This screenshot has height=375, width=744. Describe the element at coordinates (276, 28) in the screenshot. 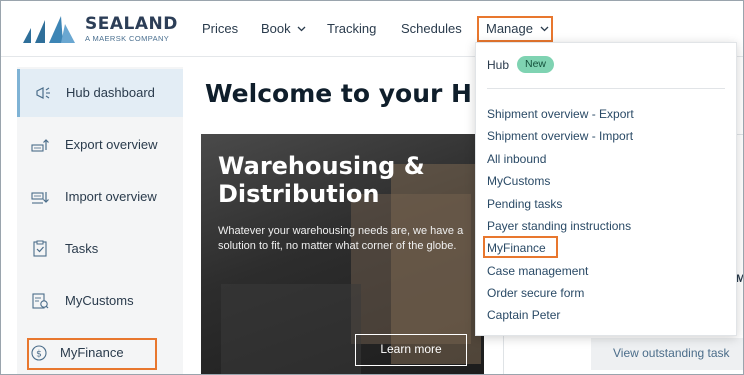

I see `nav-book-label: Book` at that location.